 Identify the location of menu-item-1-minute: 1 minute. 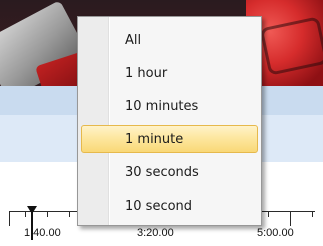
(169, 139).